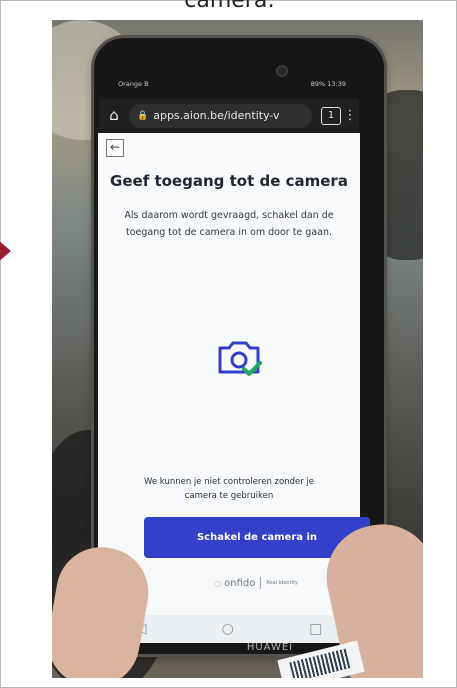  What do you see at coordinates (133, 84) in the screenshot?
I see `carrier-label: Orange B` at bounding box center [133, 84].